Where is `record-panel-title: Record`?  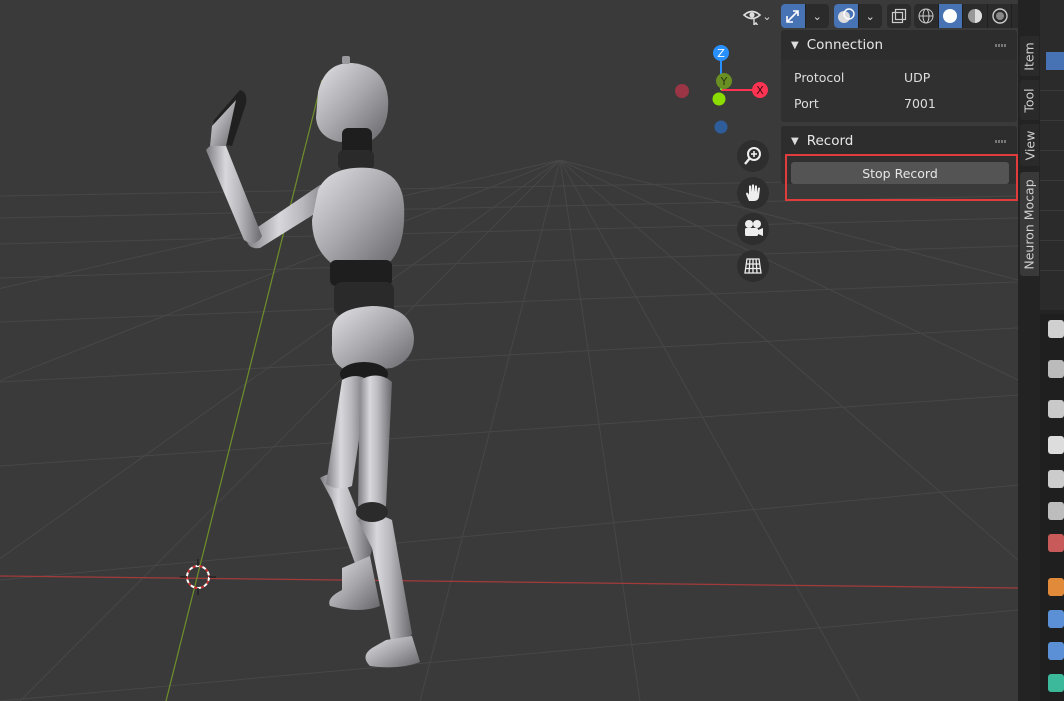 record-panel-title: Record is located at coordinates (830, 141).